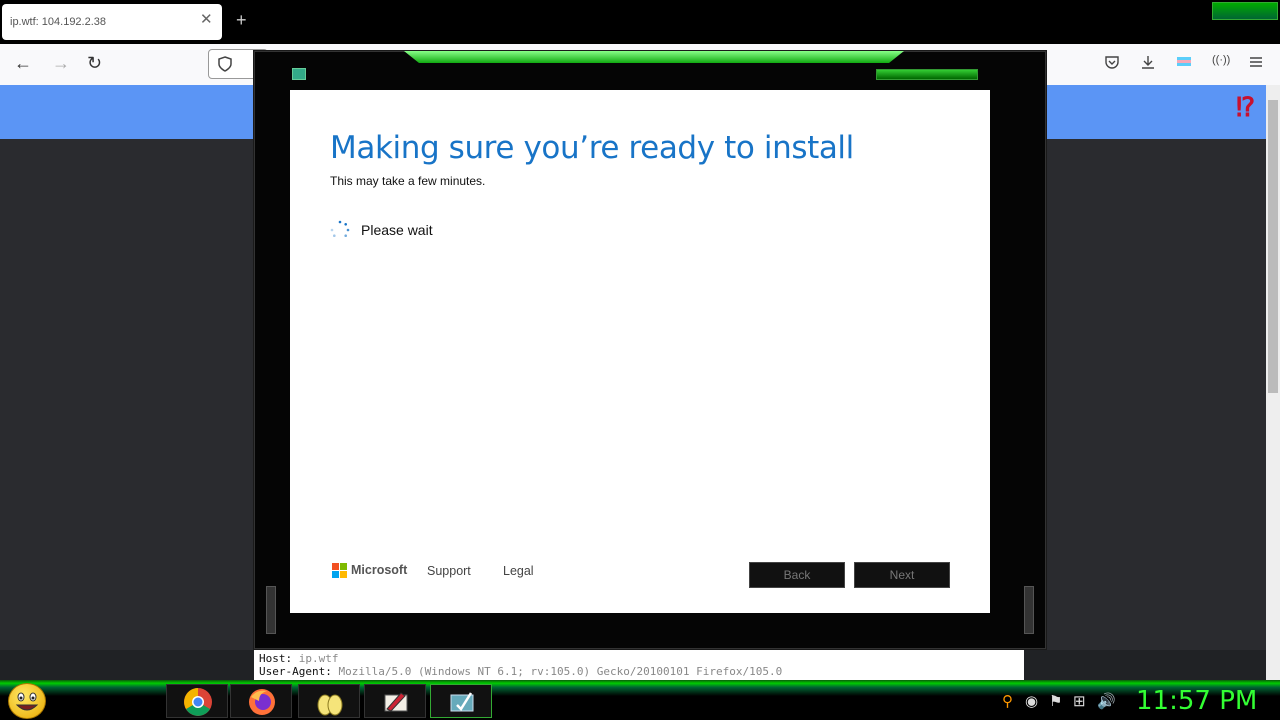  I want to click on legal-link: Legal, so click(518, 571).